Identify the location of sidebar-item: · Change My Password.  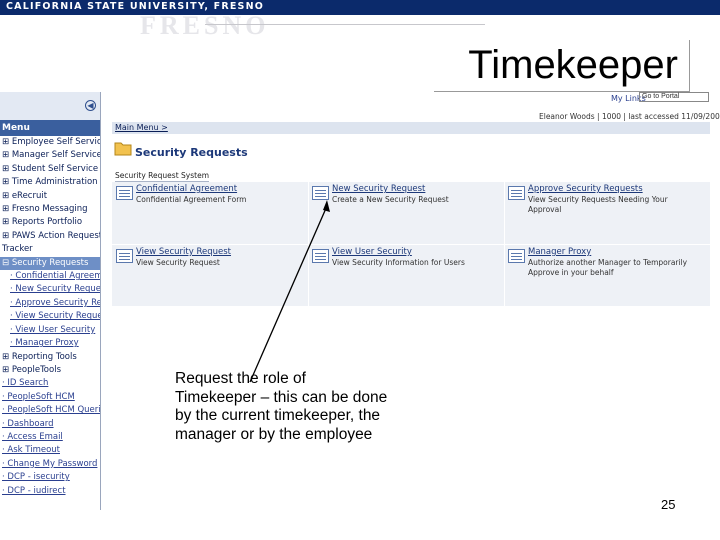
(50, 464).